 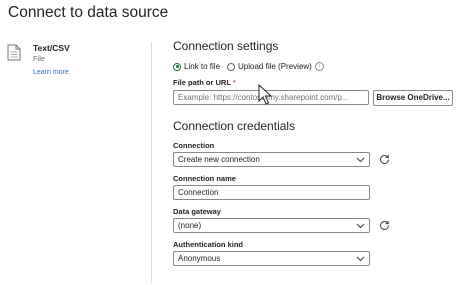 I want to click on connection-name-label: Connection name, so click(x=204, y=178).